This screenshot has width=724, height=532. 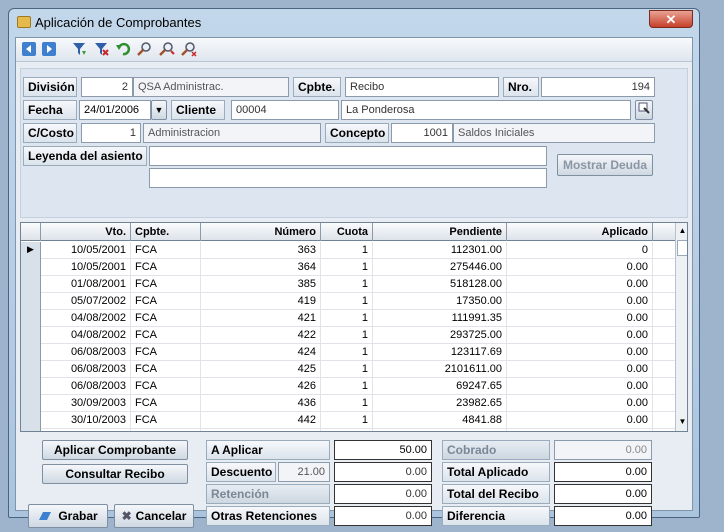 I want to click on table-row: 31/12/2003FCA44614499.000.00, so click(x=348, y=430).